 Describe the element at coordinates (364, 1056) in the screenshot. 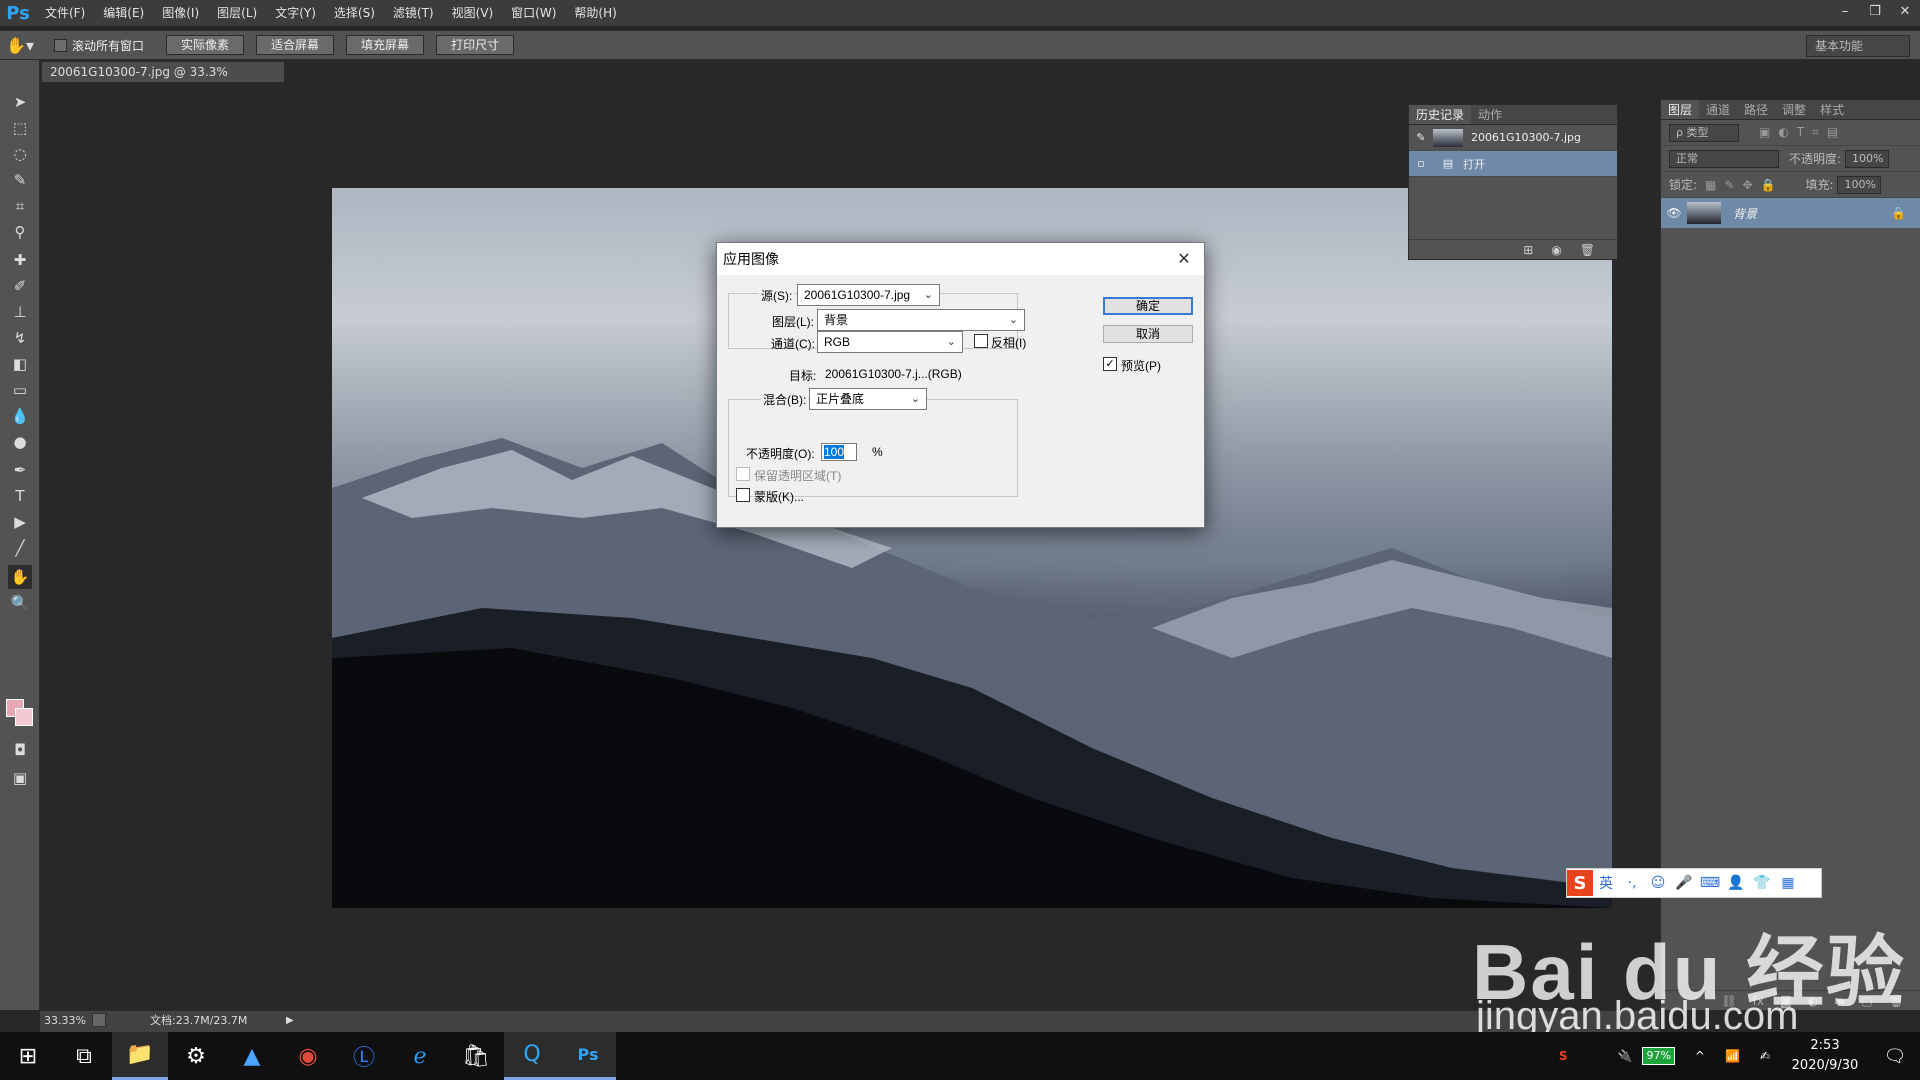

I see `l-app-icon: Ⓛ` at that location.